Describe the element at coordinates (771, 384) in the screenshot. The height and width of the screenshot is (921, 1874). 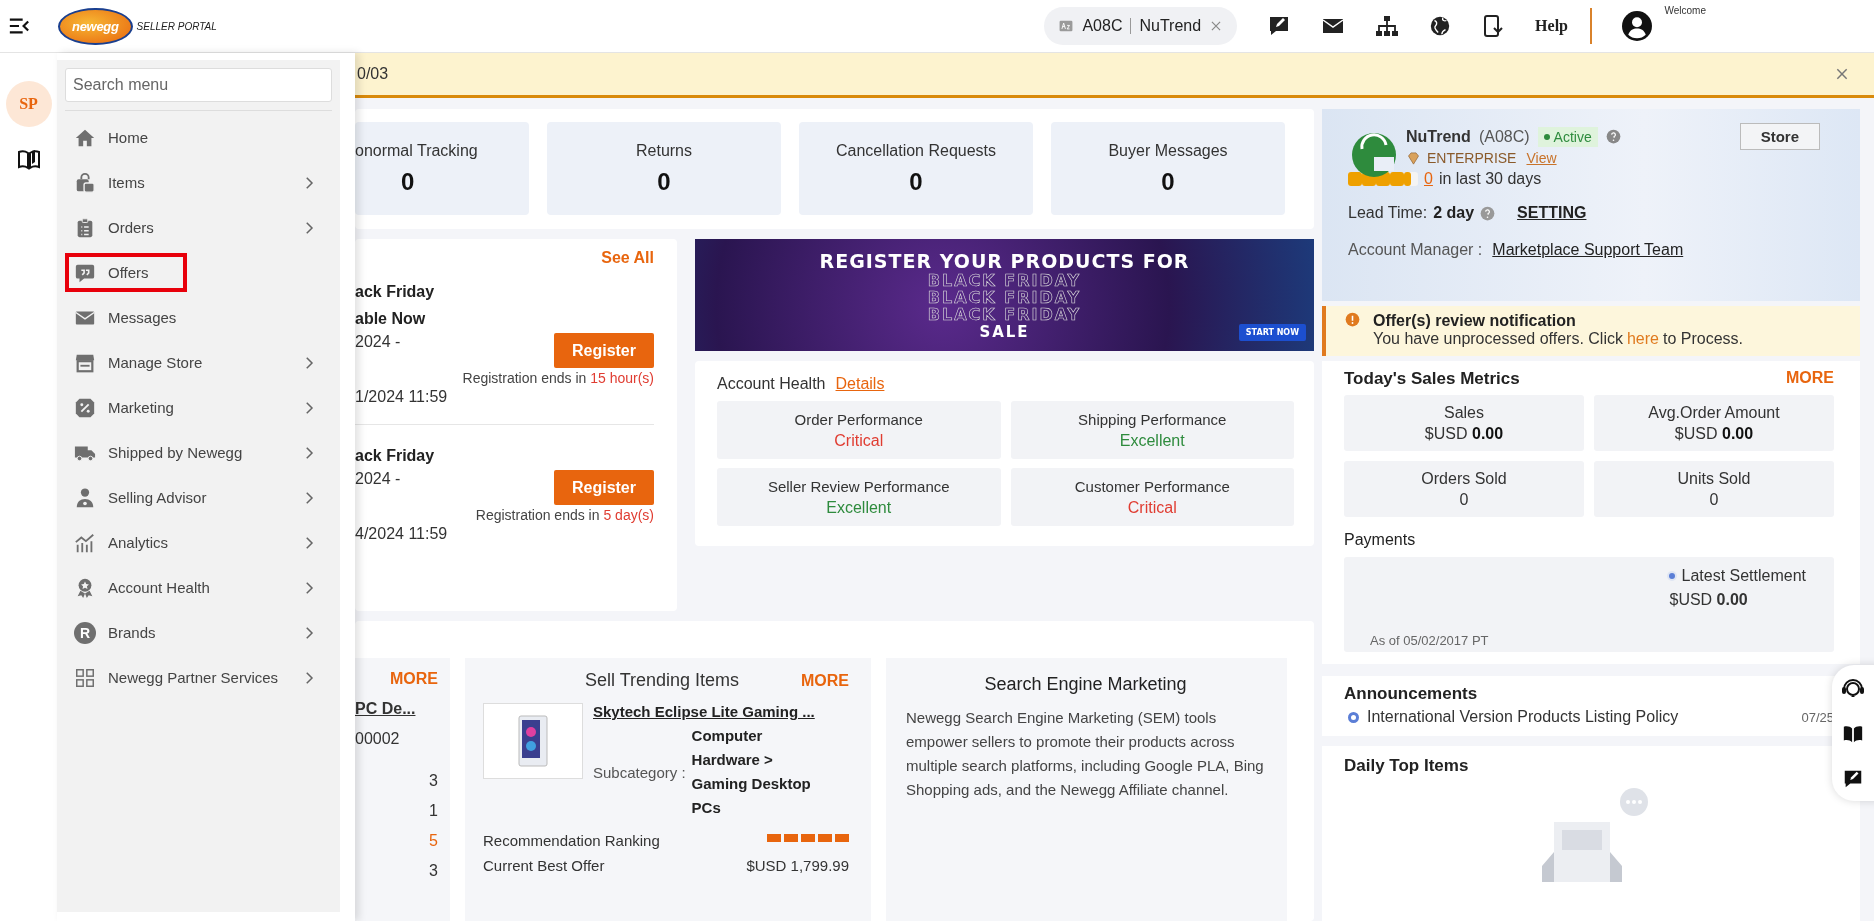
I see `section-title: Account Health` at that location.